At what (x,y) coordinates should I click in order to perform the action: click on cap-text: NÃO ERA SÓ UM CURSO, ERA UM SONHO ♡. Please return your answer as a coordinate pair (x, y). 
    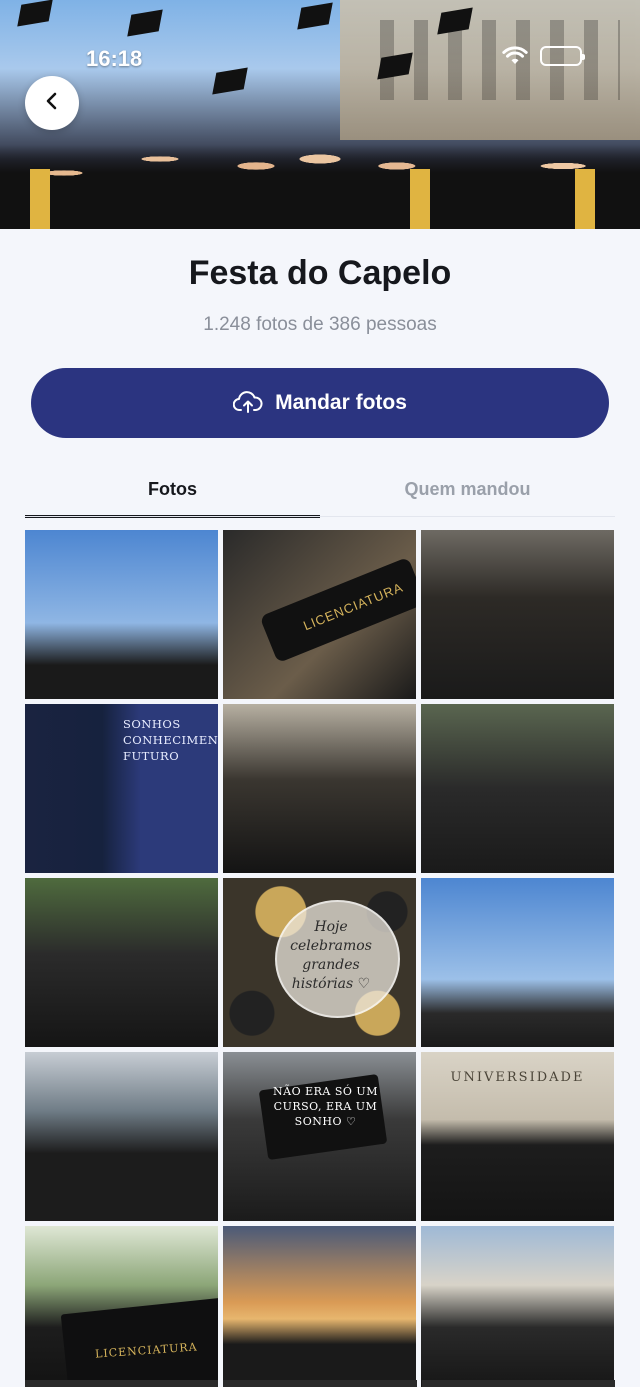
    Looking at the image, I should click on (325, 1106).